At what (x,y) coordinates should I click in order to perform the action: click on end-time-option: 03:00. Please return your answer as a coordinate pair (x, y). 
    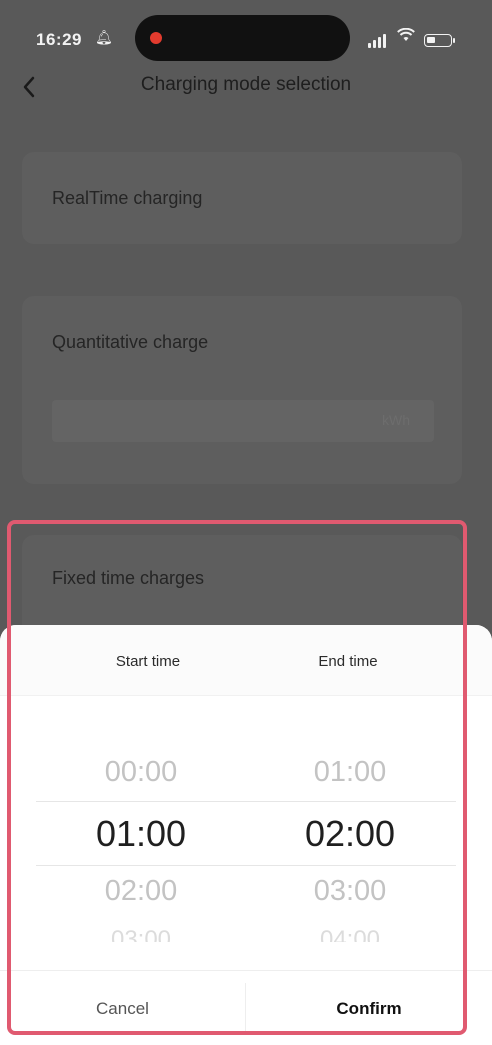
    Looking at the image, I should click on (350, 891).